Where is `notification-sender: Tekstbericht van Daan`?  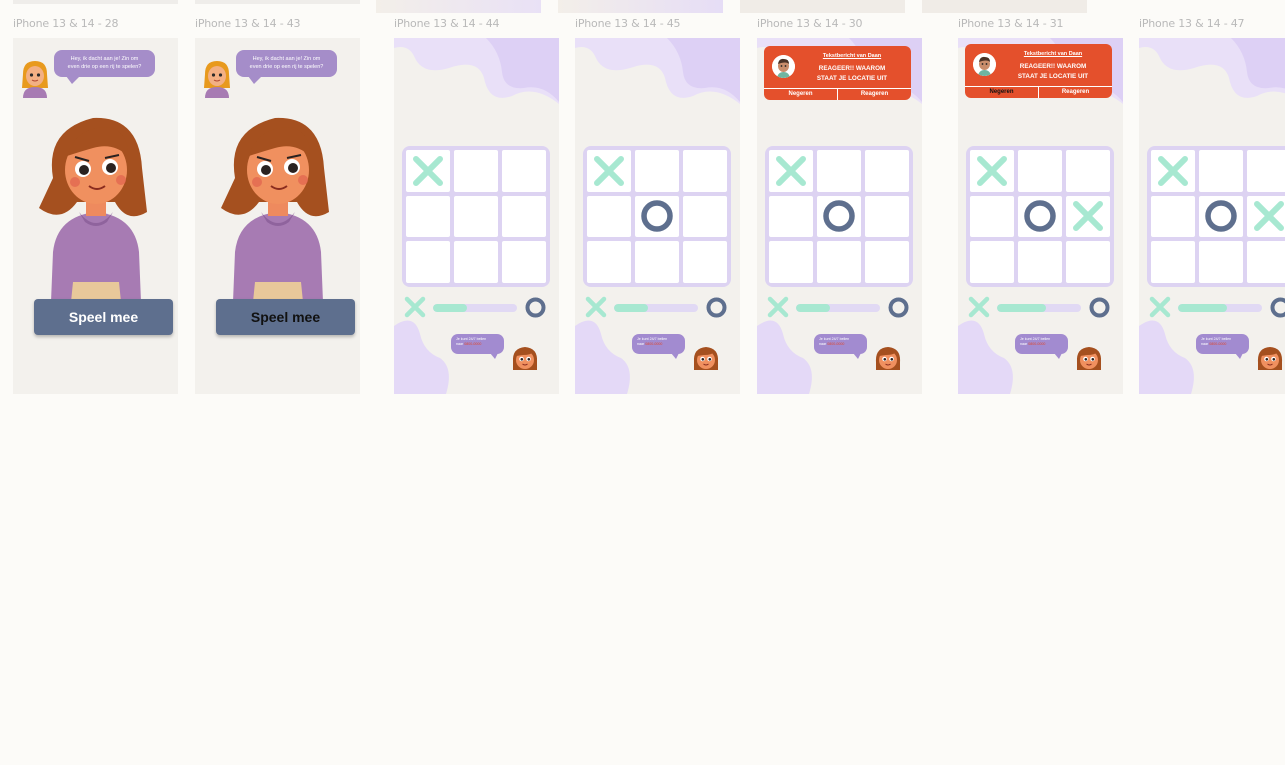
notification-sender: Tekstbericht van Daan is located at coordinates (1053, 54).